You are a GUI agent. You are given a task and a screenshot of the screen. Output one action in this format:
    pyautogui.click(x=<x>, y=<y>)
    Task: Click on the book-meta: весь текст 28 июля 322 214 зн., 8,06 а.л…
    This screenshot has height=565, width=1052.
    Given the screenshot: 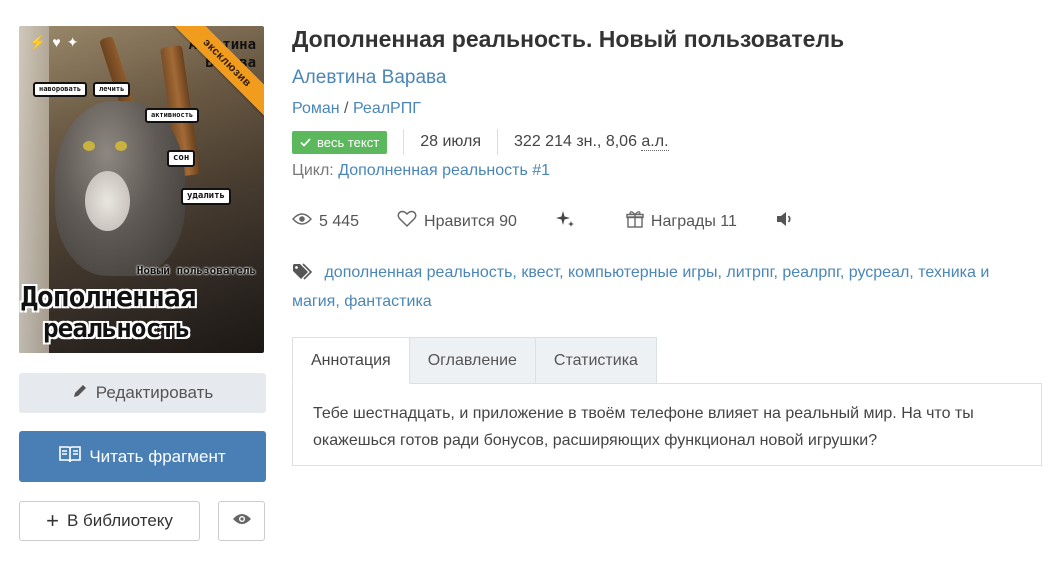 What is the action you would take?
    pyautogui.click(x=480, y=142)
    